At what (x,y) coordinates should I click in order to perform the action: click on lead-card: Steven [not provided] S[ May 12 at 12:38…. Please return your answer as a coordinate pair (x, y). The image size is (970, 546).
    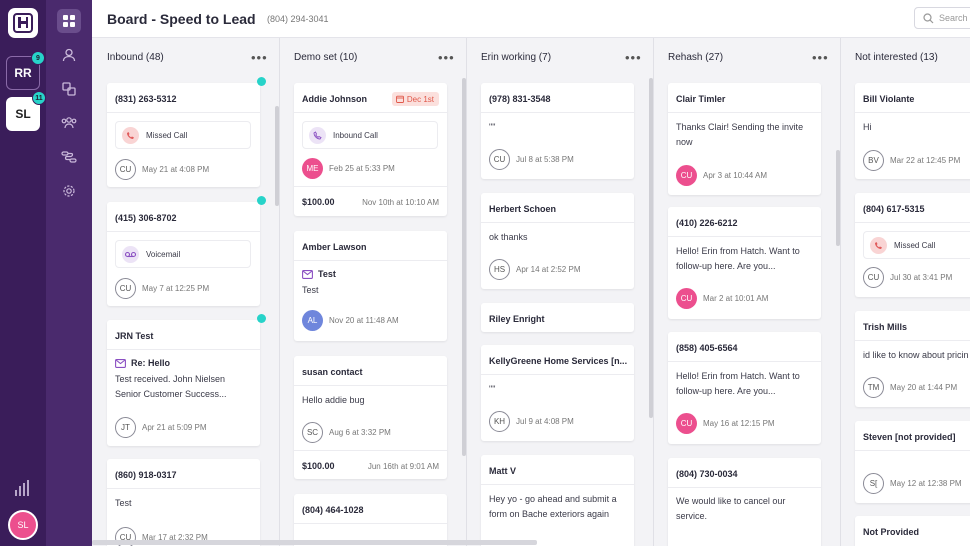
    Looking at the image, I should click on (912, 462).